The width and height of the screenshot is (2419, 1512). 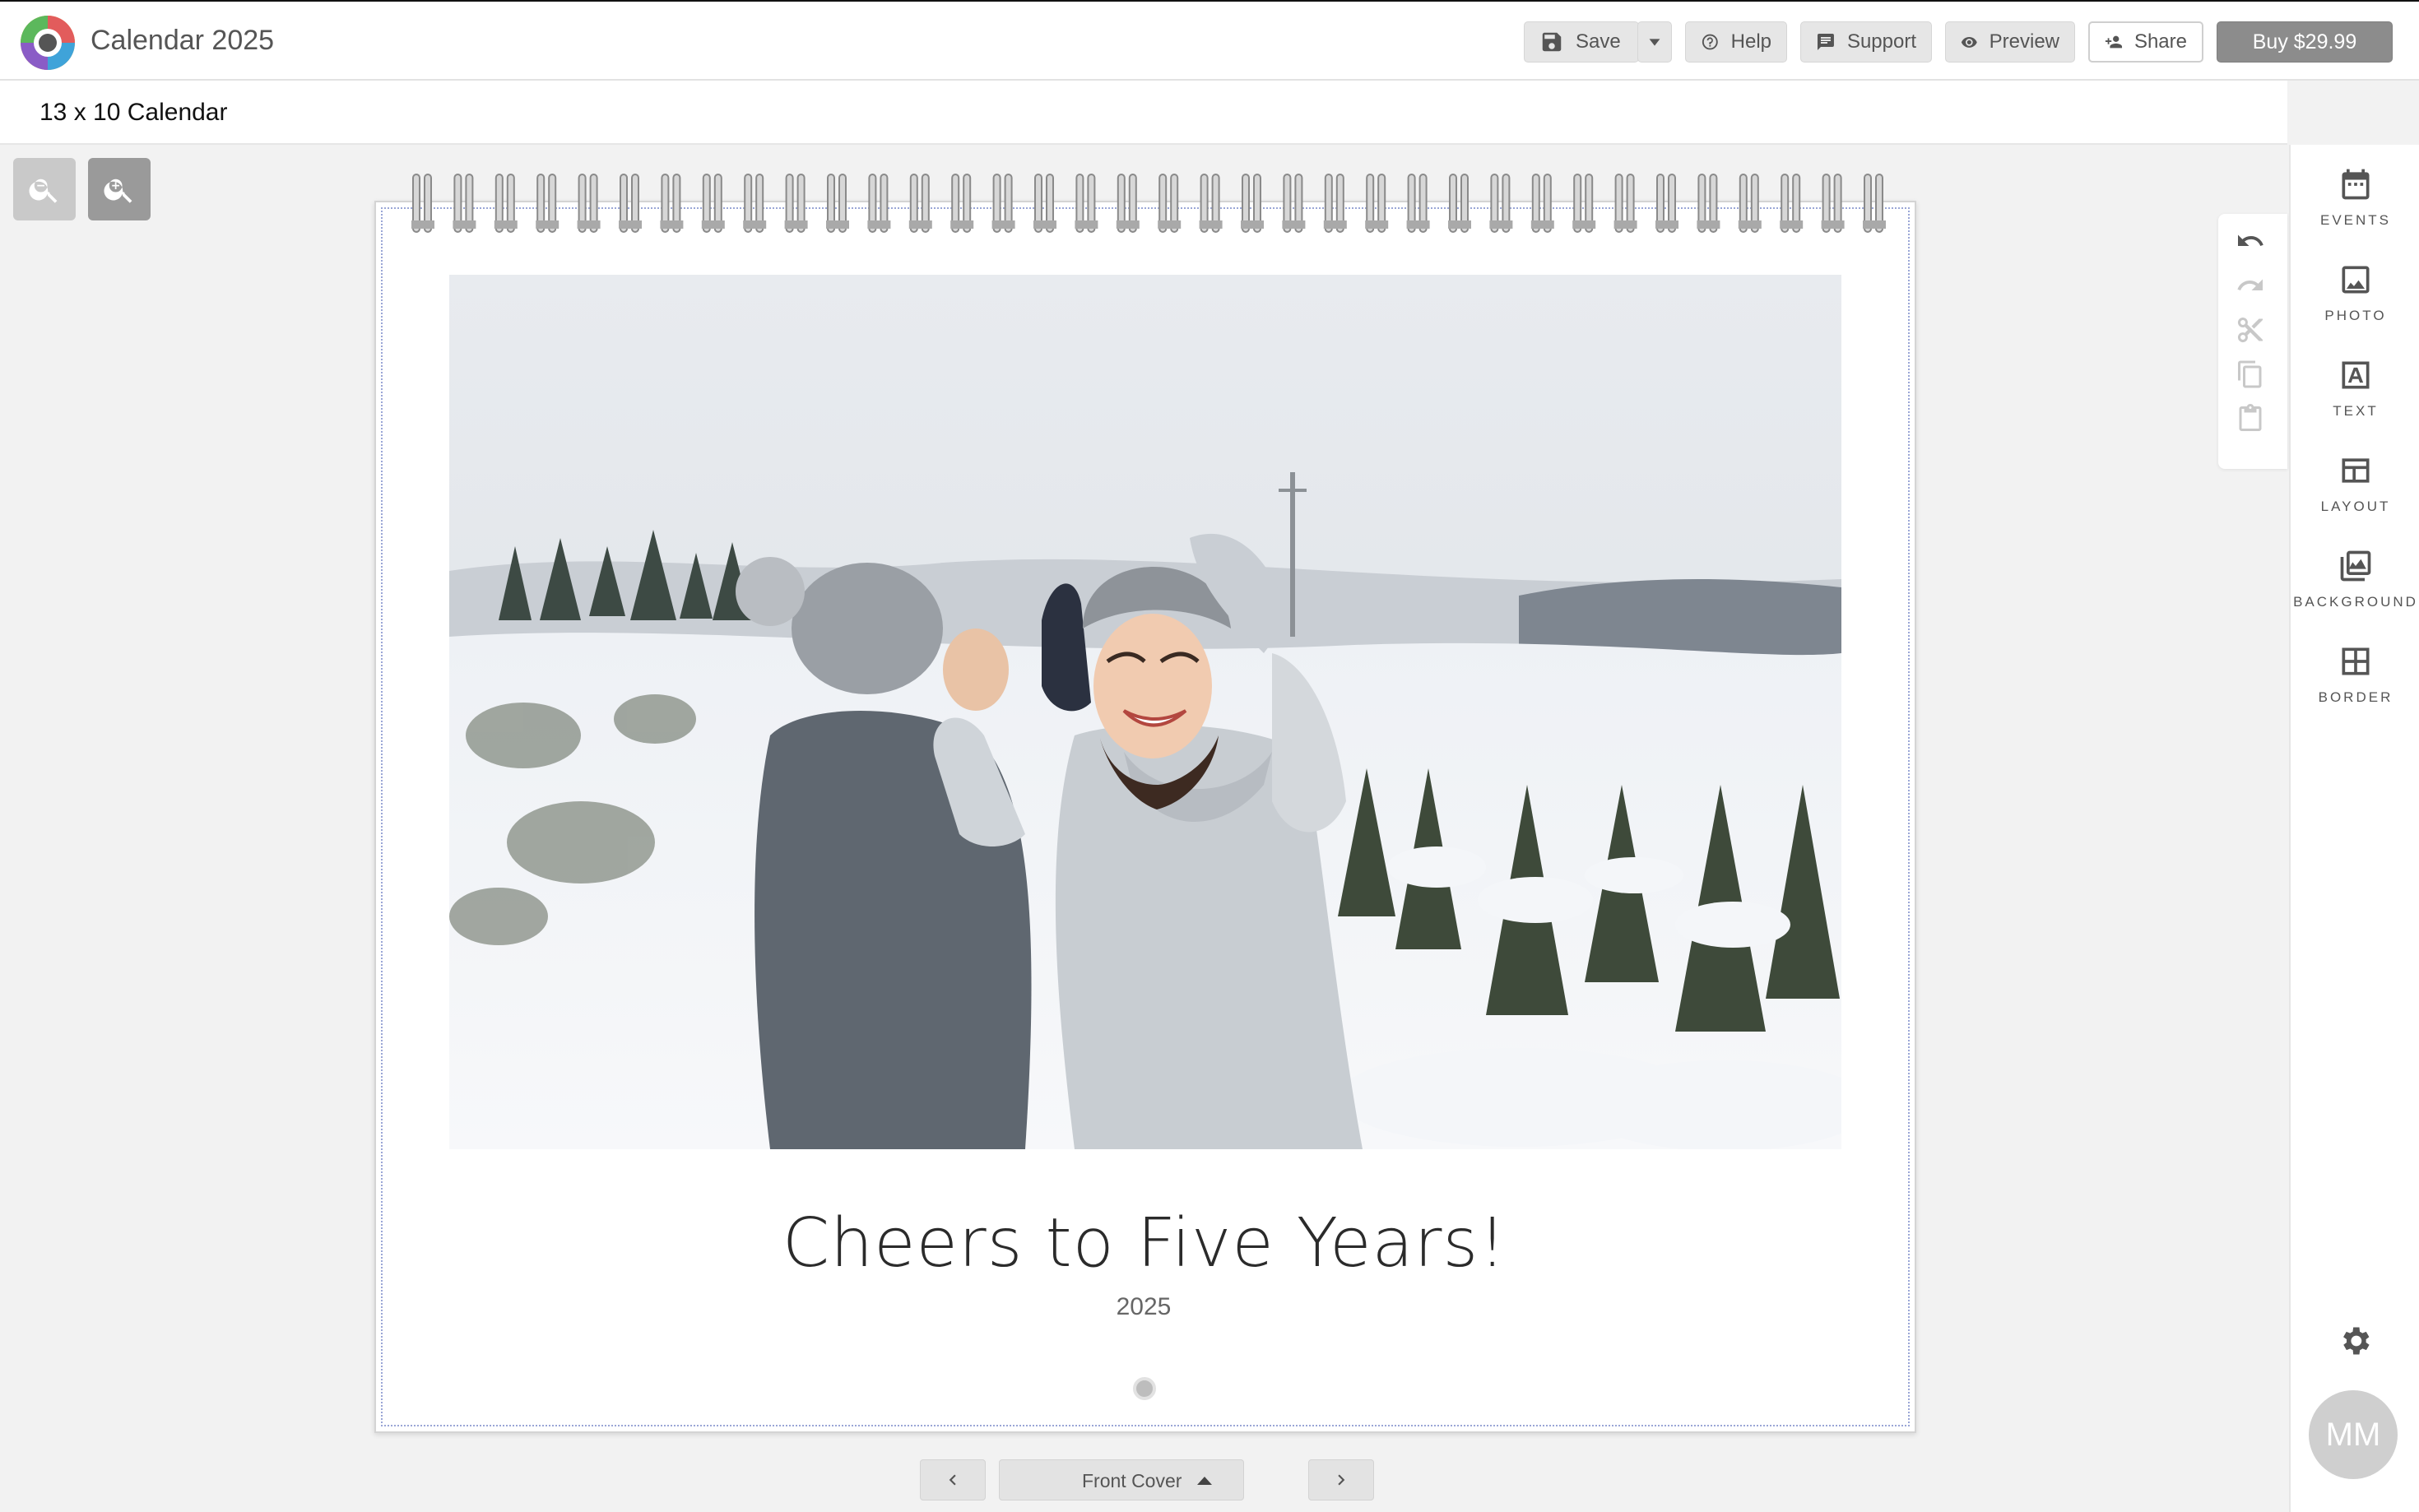 I want to click on page-selector-label: Front Cover, so click(x=1132, y=1480).